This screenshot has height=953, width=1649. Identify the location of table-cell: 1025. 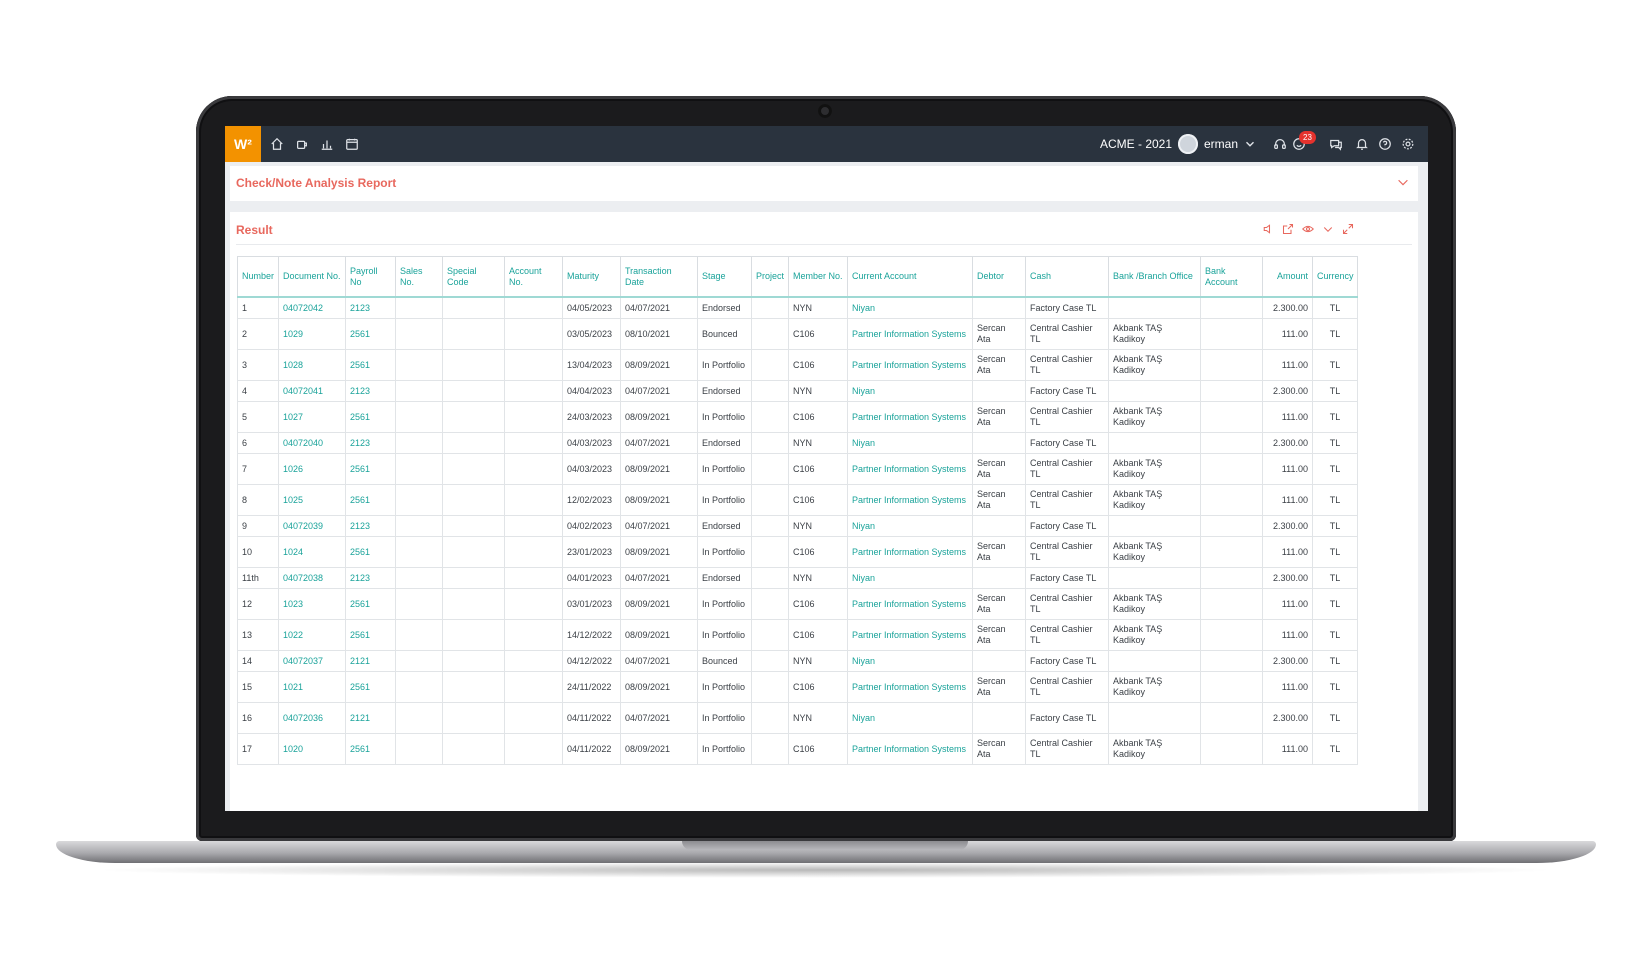
(312, 500).